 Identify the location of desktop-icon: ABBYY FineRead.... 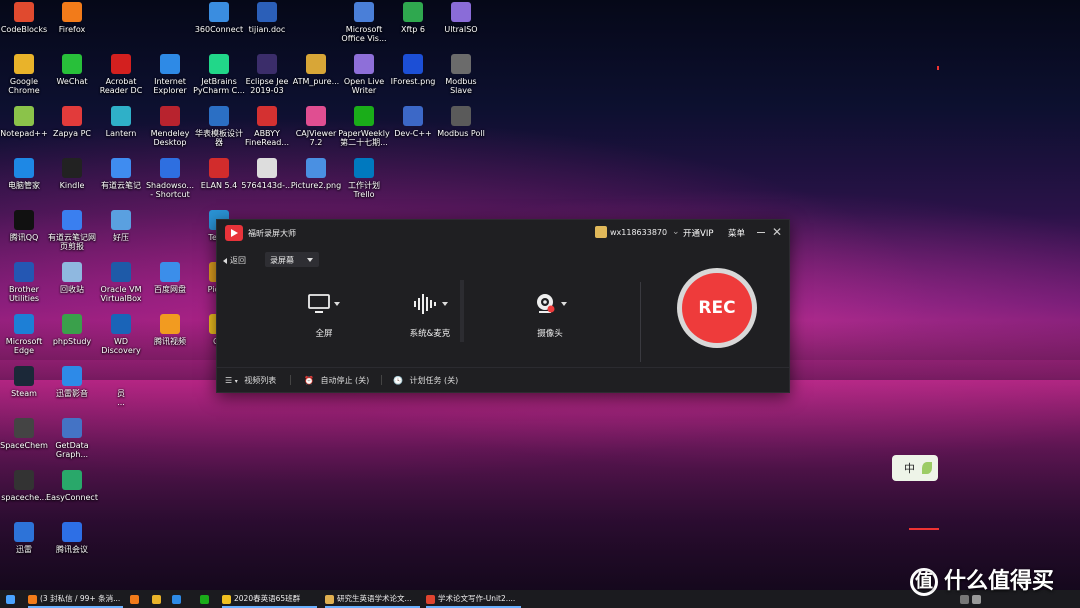
(267, 126).